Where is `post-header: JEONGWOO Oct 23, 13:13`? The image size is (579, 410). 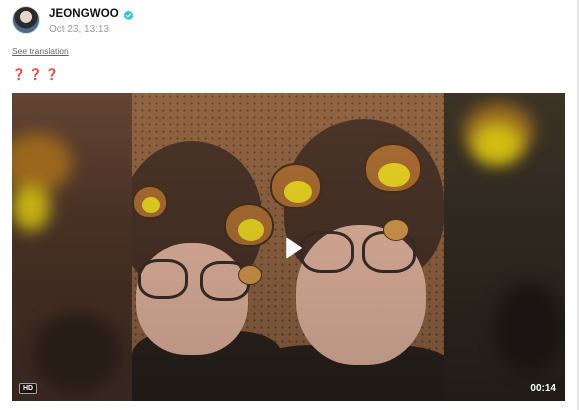 post-header: JEONGWOO Oct 23, 13:13 is located at coordinates (73, 20).